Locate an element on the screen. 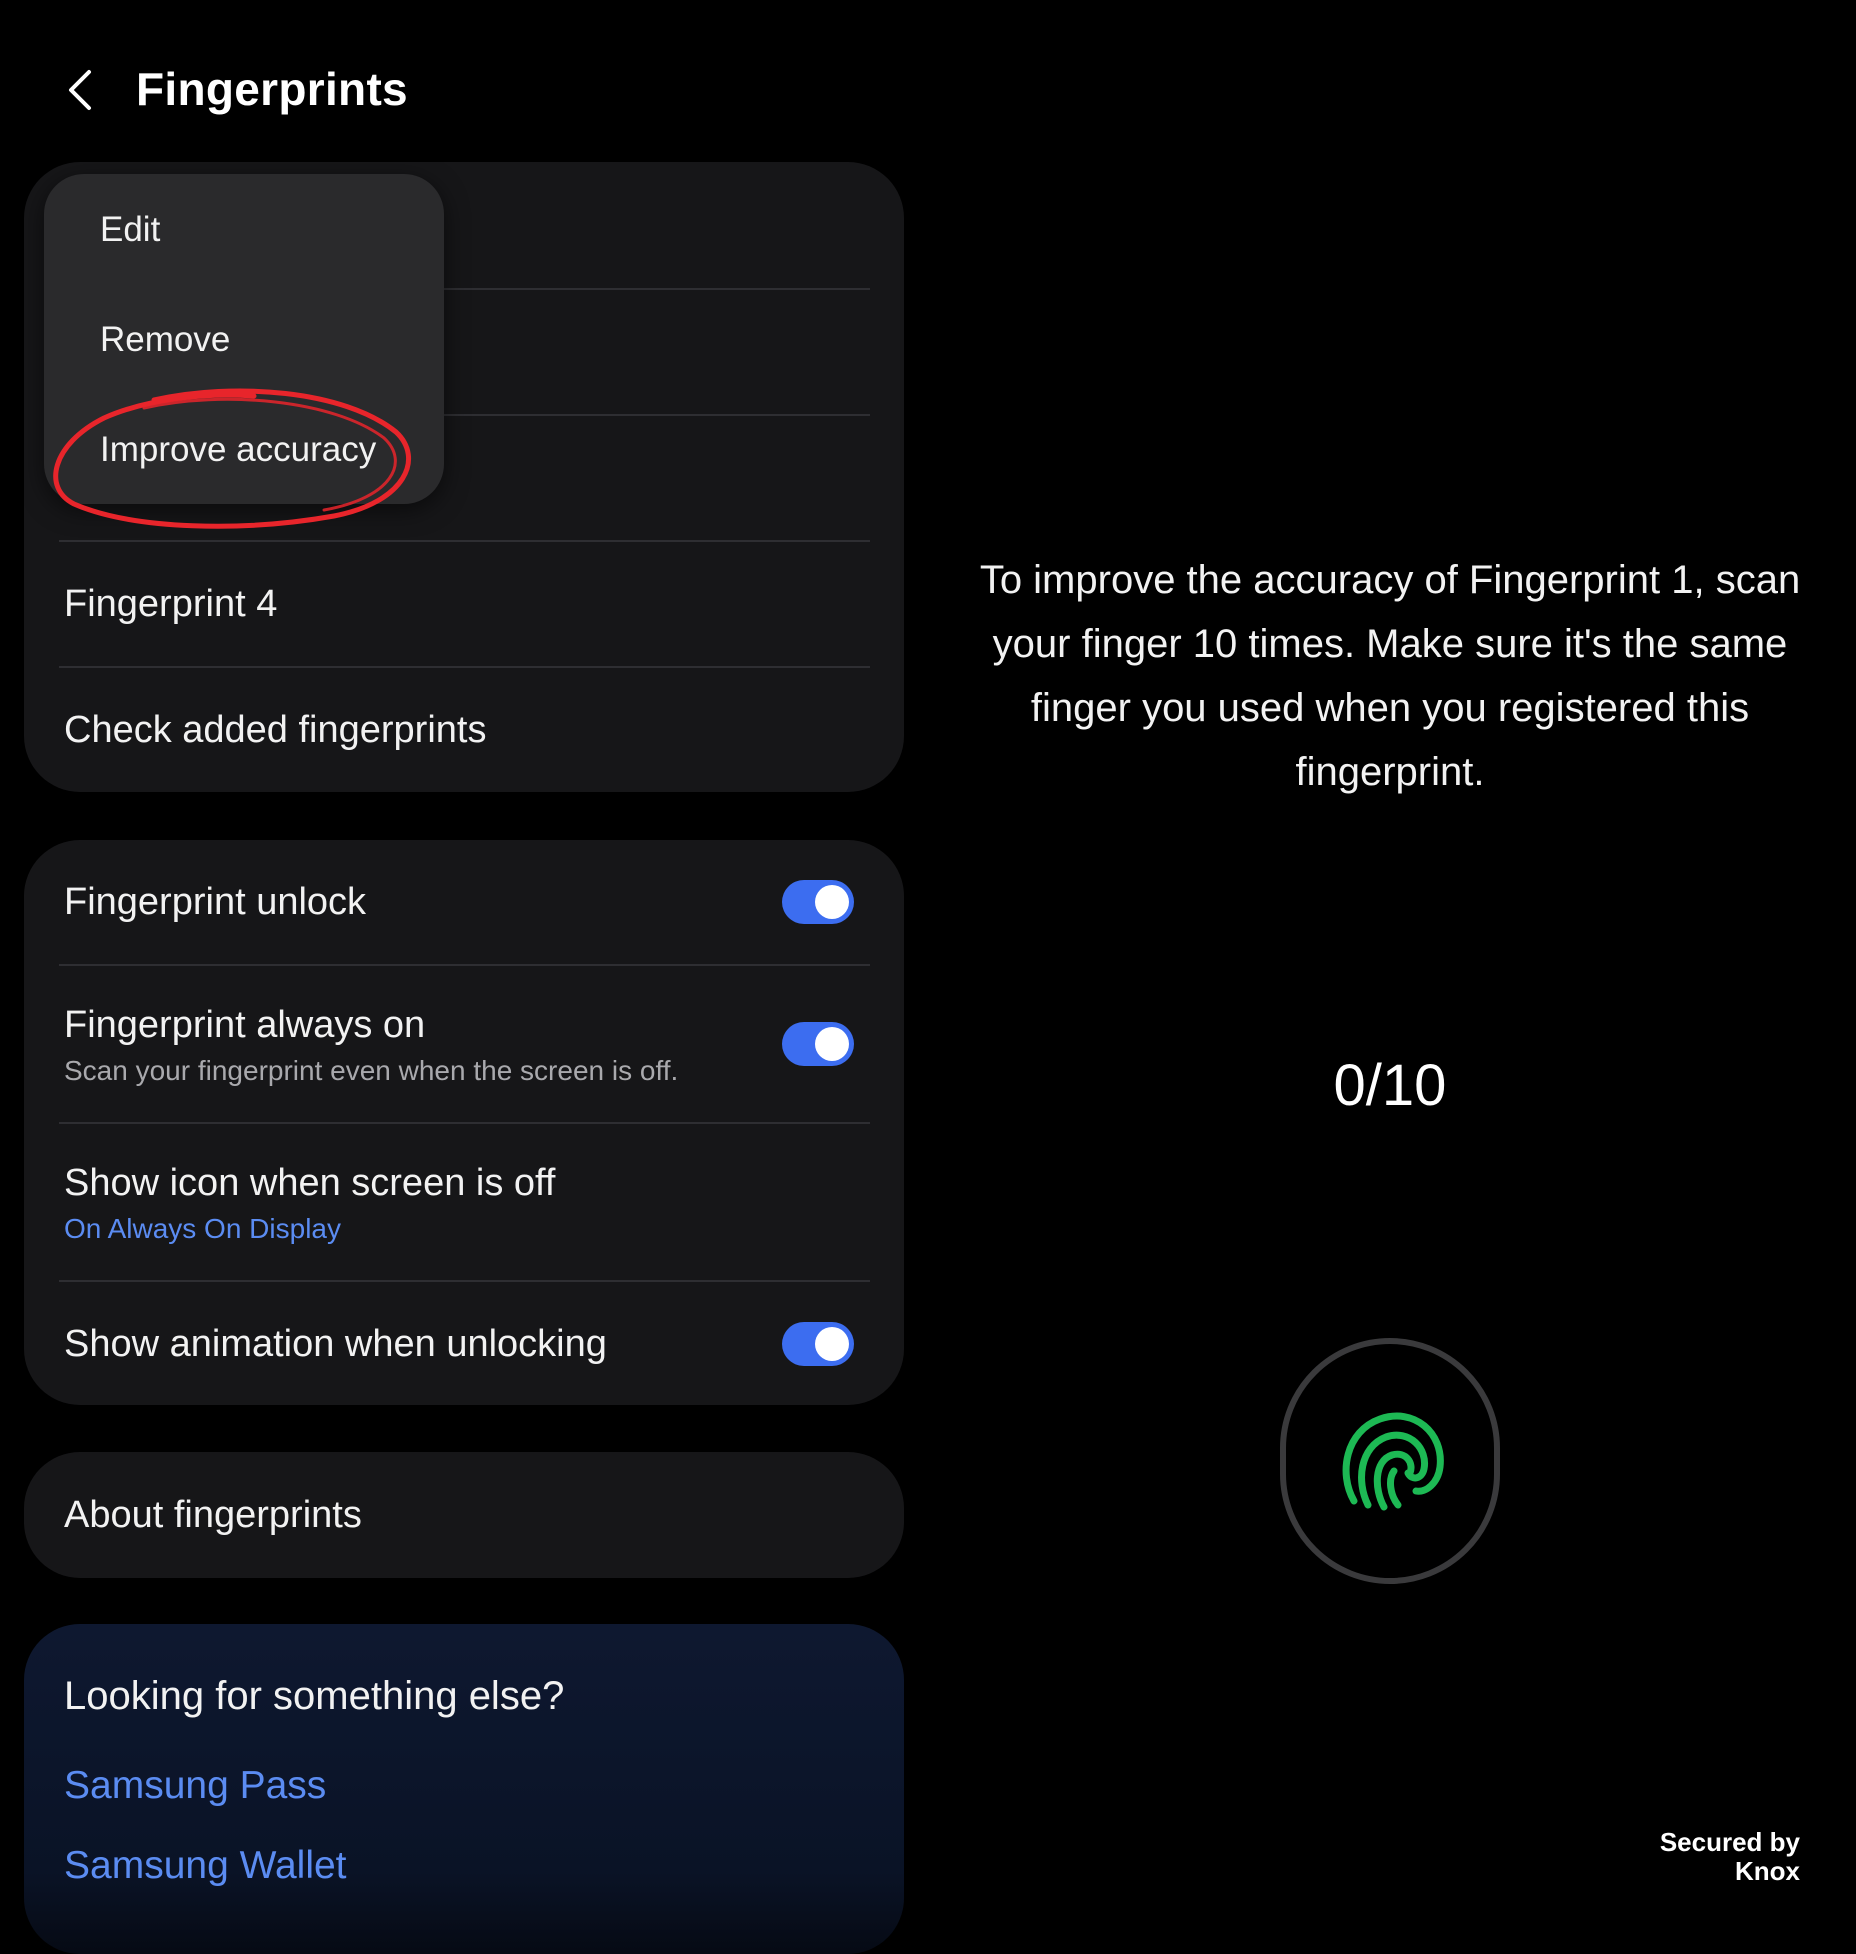 The image size is (1856, 1954). about-fingerprints-label: About fingerprints is located at coordinates (213, 1514).